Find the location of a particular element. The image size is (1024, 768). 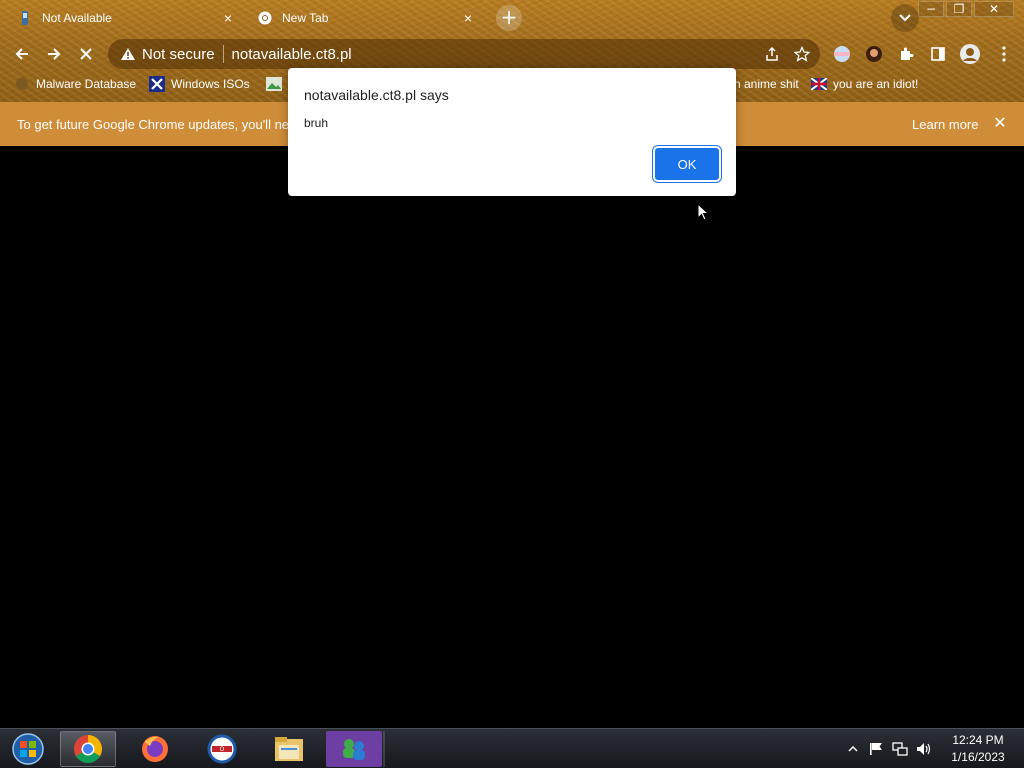

firefox-icon is located at coordinates (155, 749).